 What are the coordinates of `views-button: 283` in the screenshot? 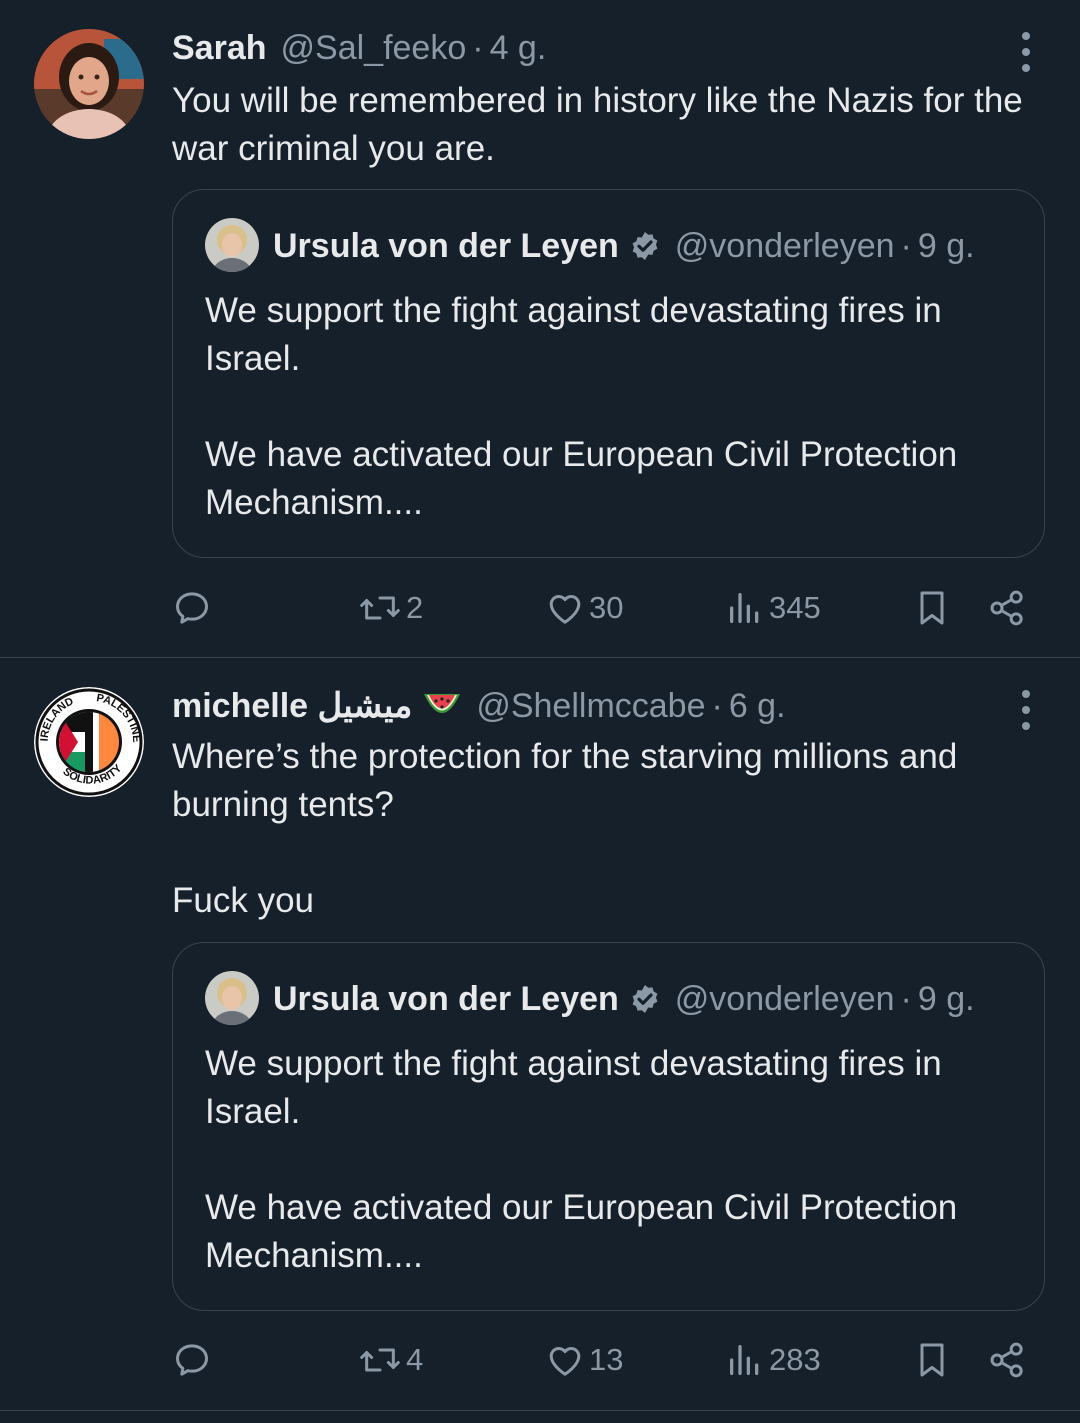 It's located at (773, 1360).